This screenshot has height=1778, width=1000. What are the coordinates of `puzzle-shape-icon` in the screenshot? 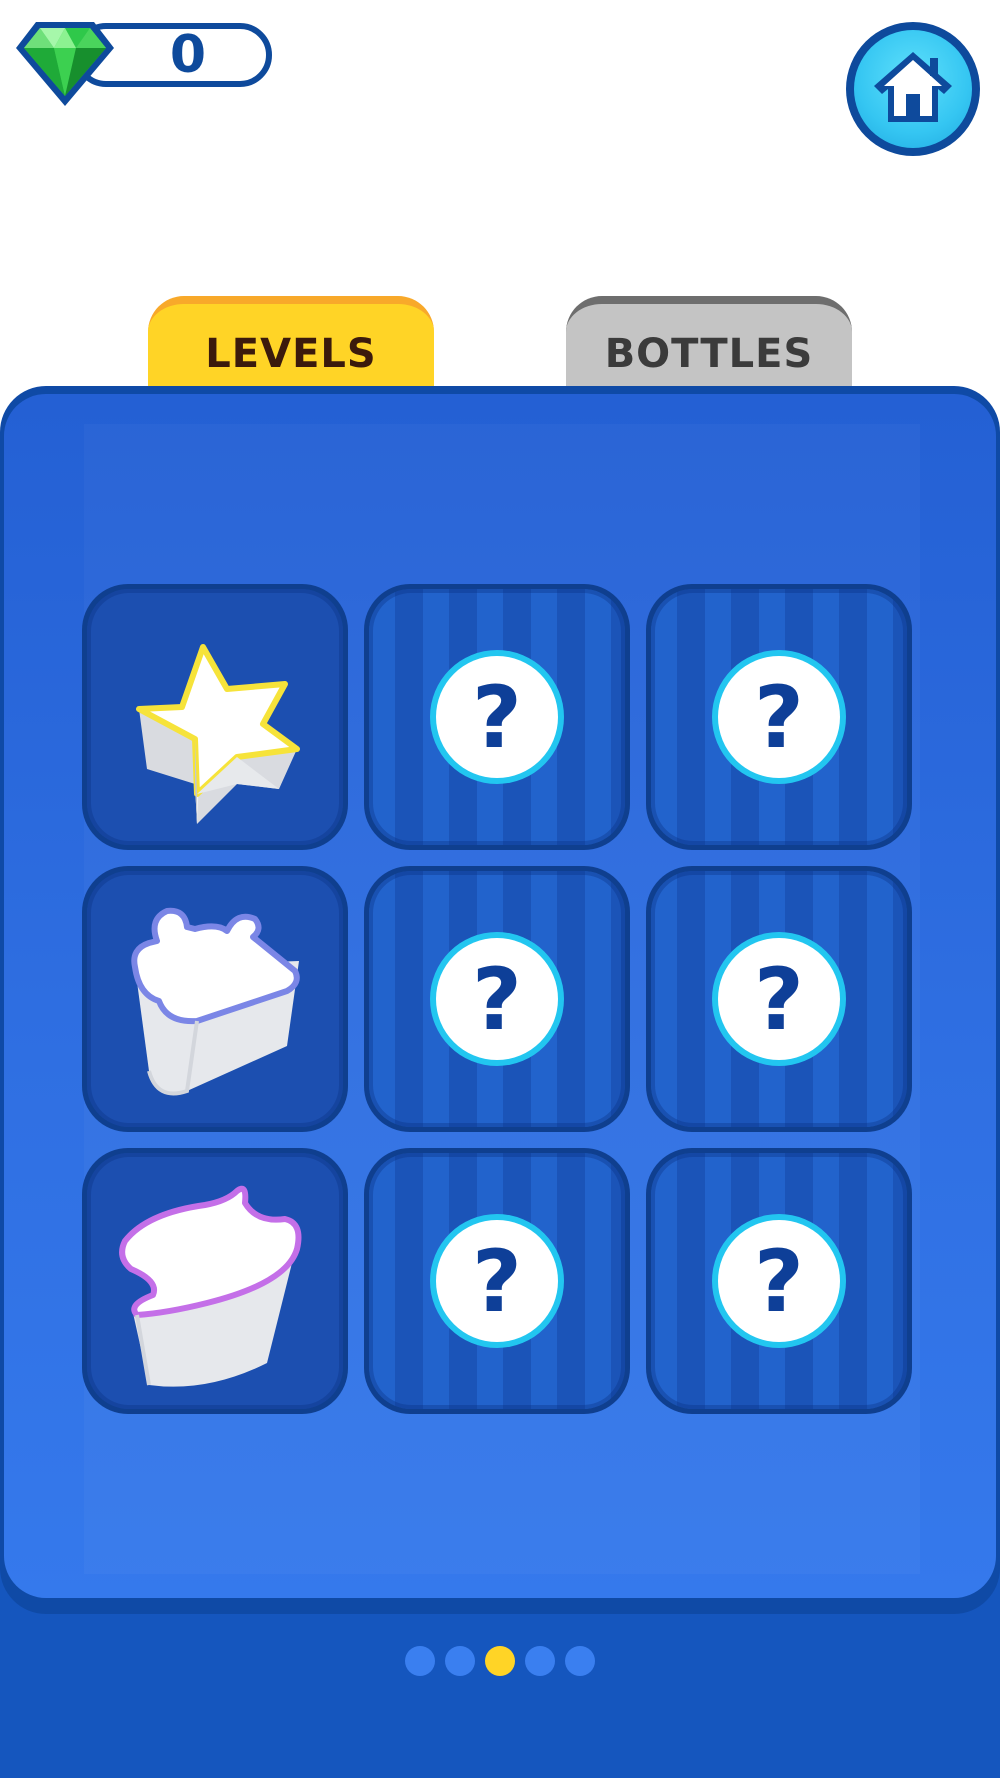 It's located at (215, 1001).